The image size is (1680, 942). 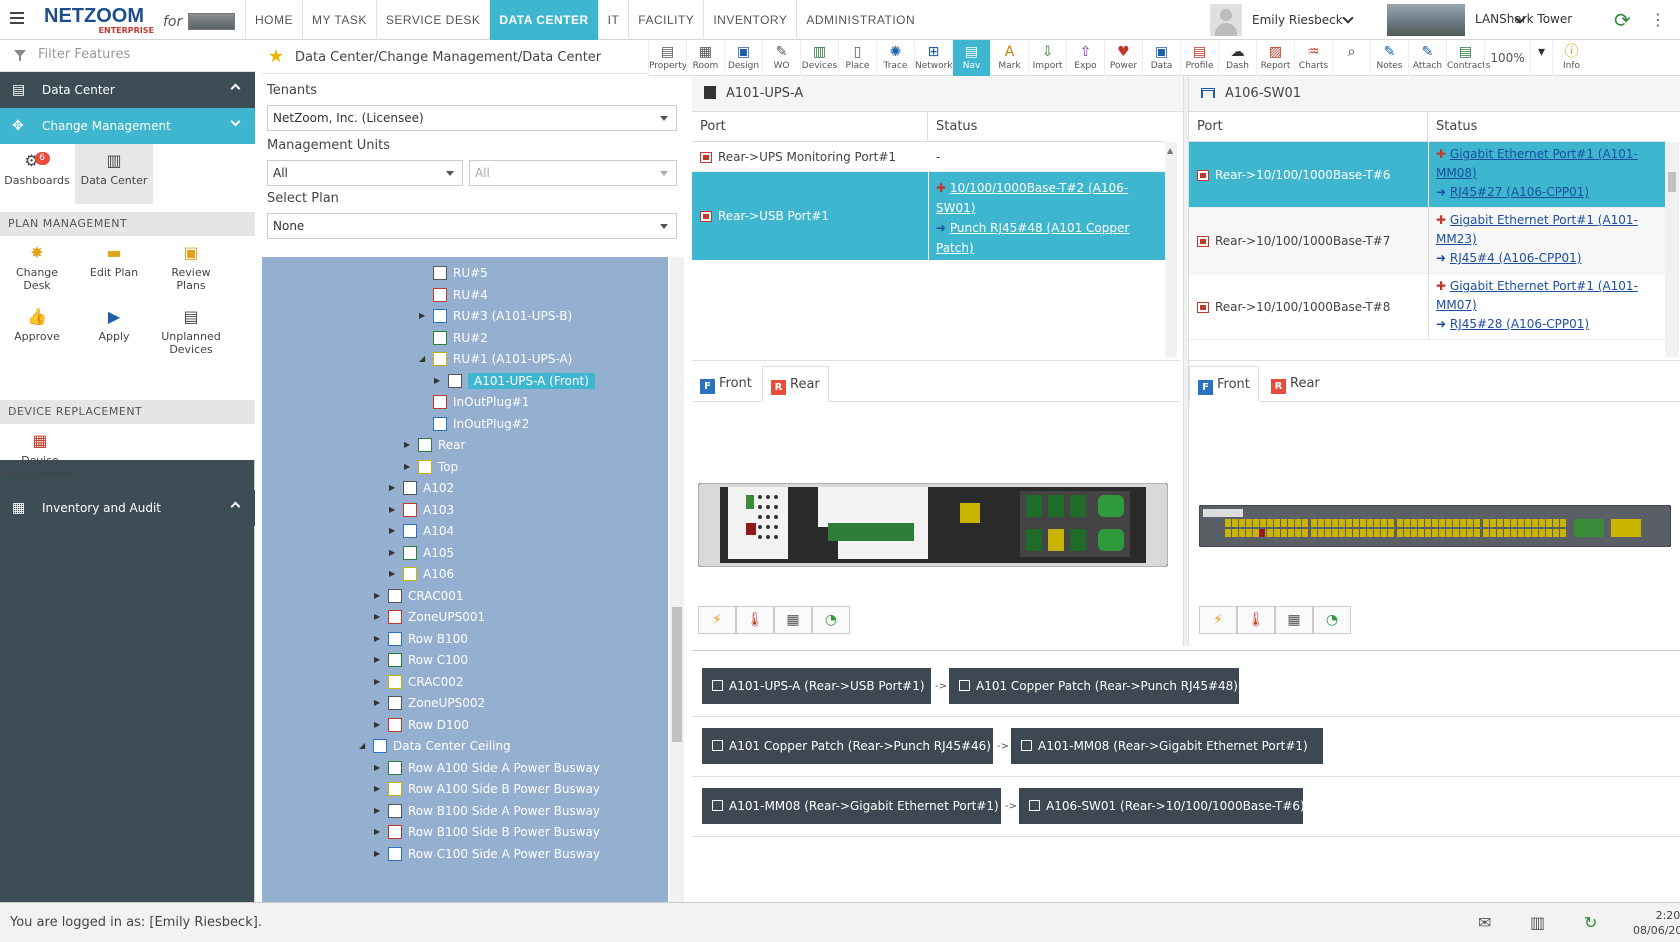 What do you see at coordinates (1537, 922) in the screenshot?
I see `calculator-icon: ▥` at bounding box center [1537, 922].